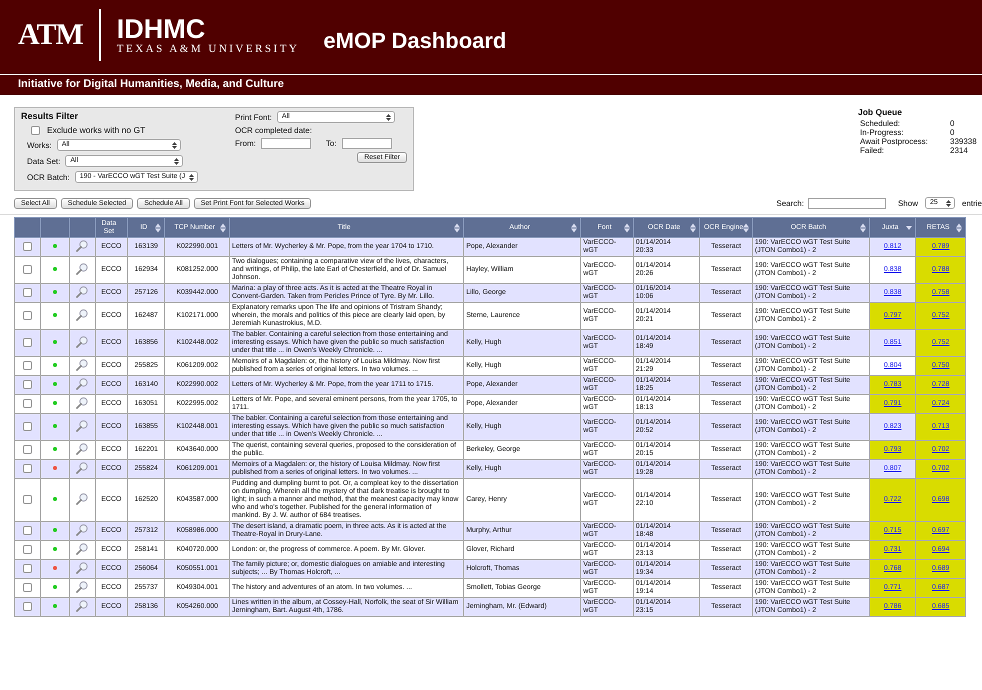 This screenshot has height=690, width=982. Describe the element at coordinates (882, 132) in the screenshot. I see `queue-label: In-Progress:` at that location.